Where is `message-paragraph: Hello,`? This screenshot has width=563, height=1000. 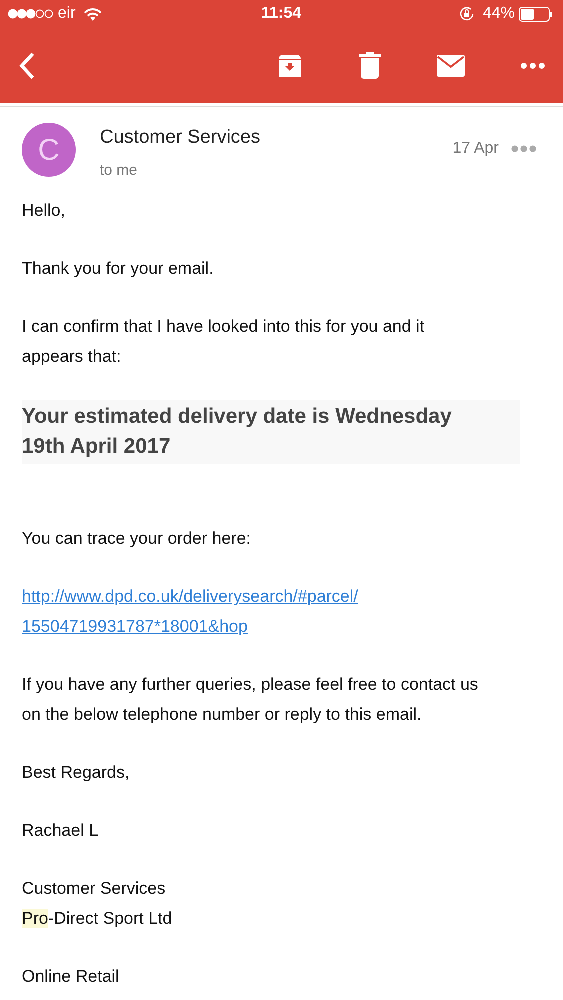 message-paragraph: Hello, is located at coordinates (44, 211).